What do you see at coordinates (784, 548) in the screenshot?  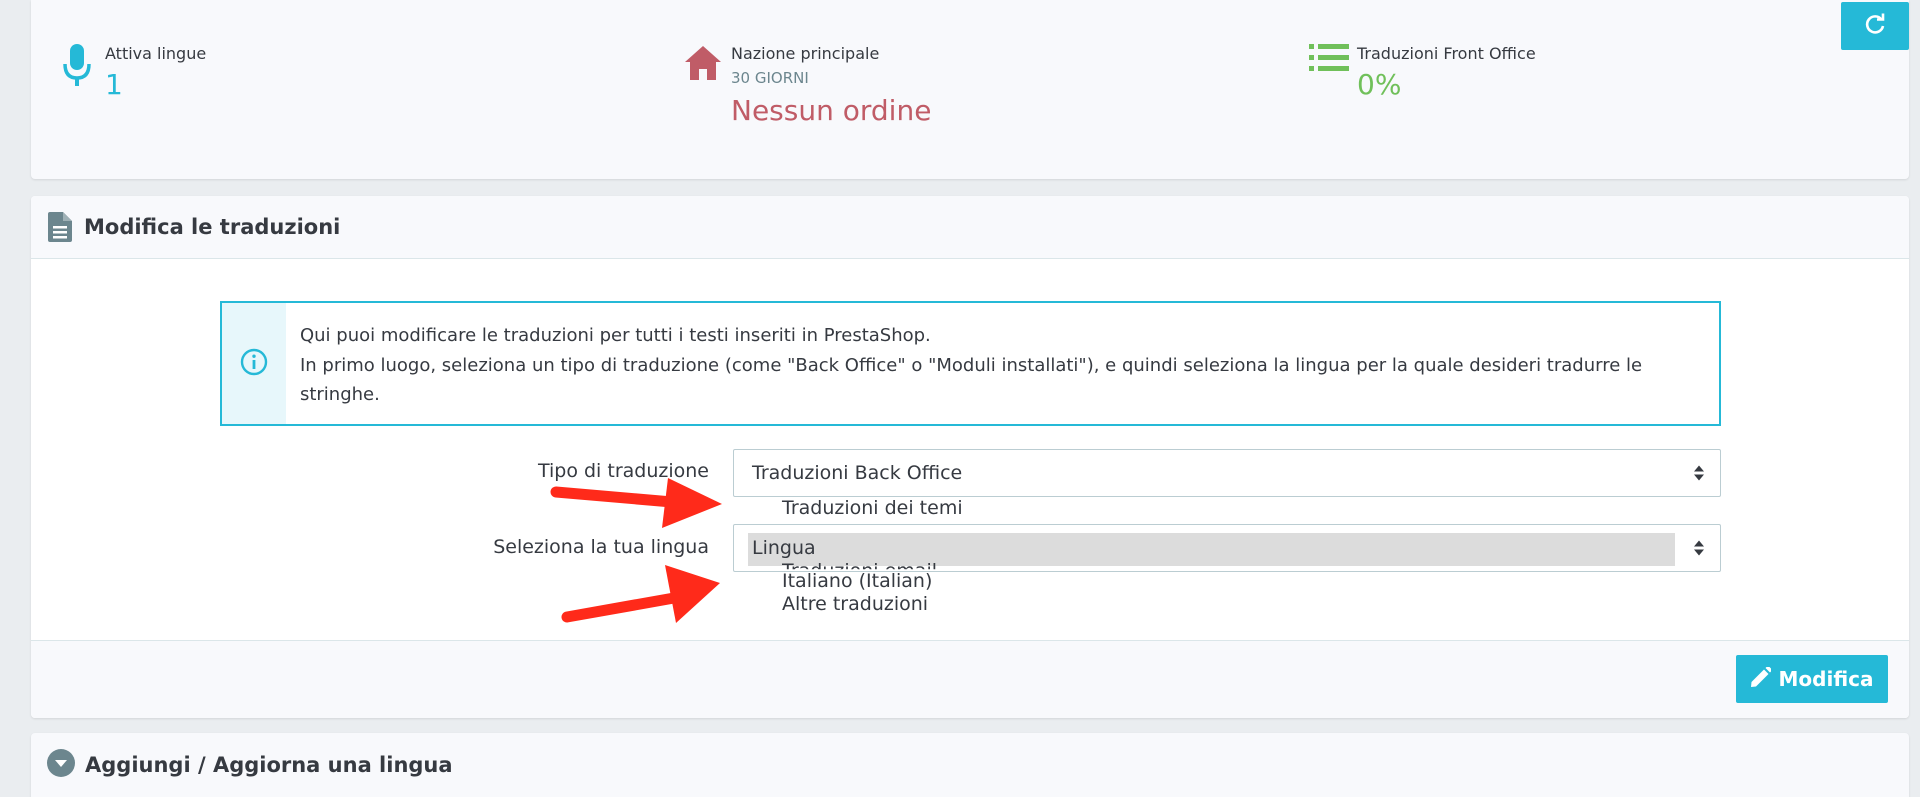 I see `language-value: Lingua` at bounding box center [784, 548].